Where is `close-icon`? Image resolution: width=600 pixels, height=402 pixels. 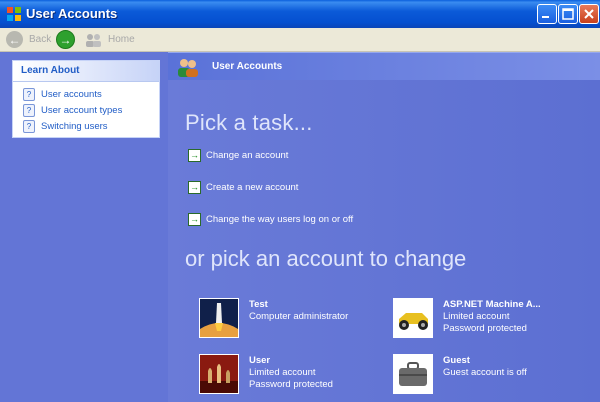 close-icon is located at coordinates (589, 14).